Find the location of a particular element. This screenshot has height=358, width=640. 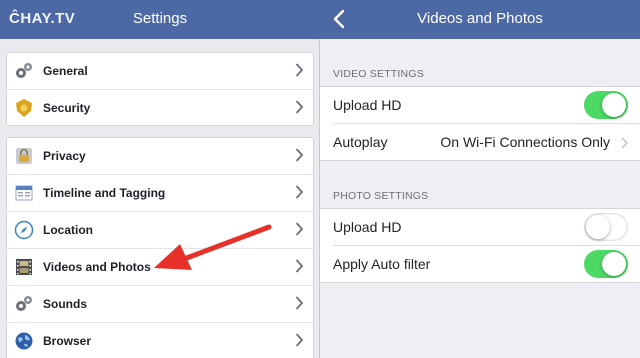

autoplay-value: On Wi-Fi Connections Only is located at coordinates (525, 142).